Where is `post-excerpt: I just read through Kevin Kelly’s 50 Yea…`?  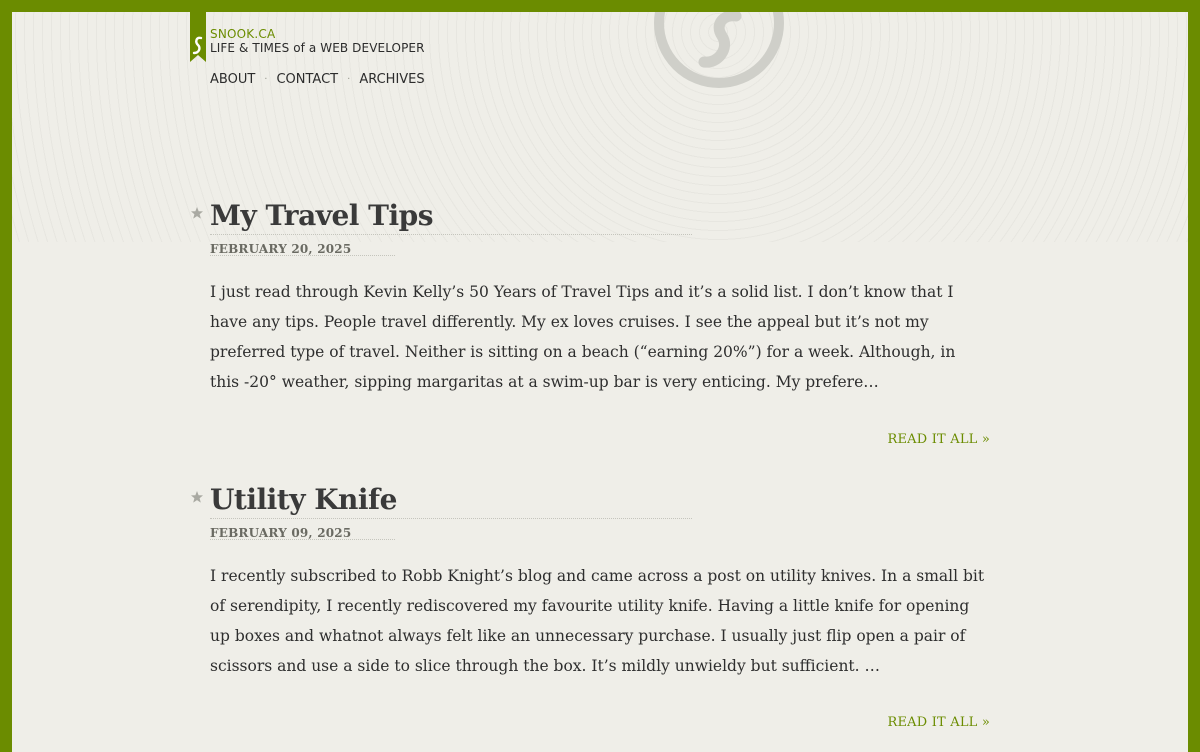
post-excerpt: I just read through Kevin Kelly’s 50 Yea… is located at coordinates (583, 337).